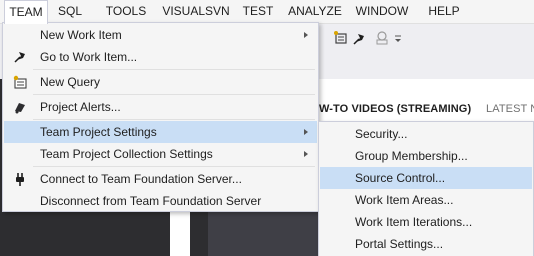  Describe the element at coordinates (20, 179) in the screenshot. I see `plug-icon` at that location.